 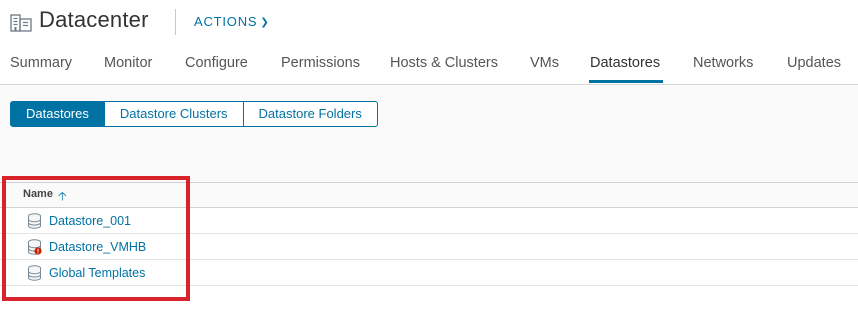 What do you see at coordinates (57, 114) in the screenshot?
I see `subtab-datastores: Datastores` at bounding box center [57, 114].